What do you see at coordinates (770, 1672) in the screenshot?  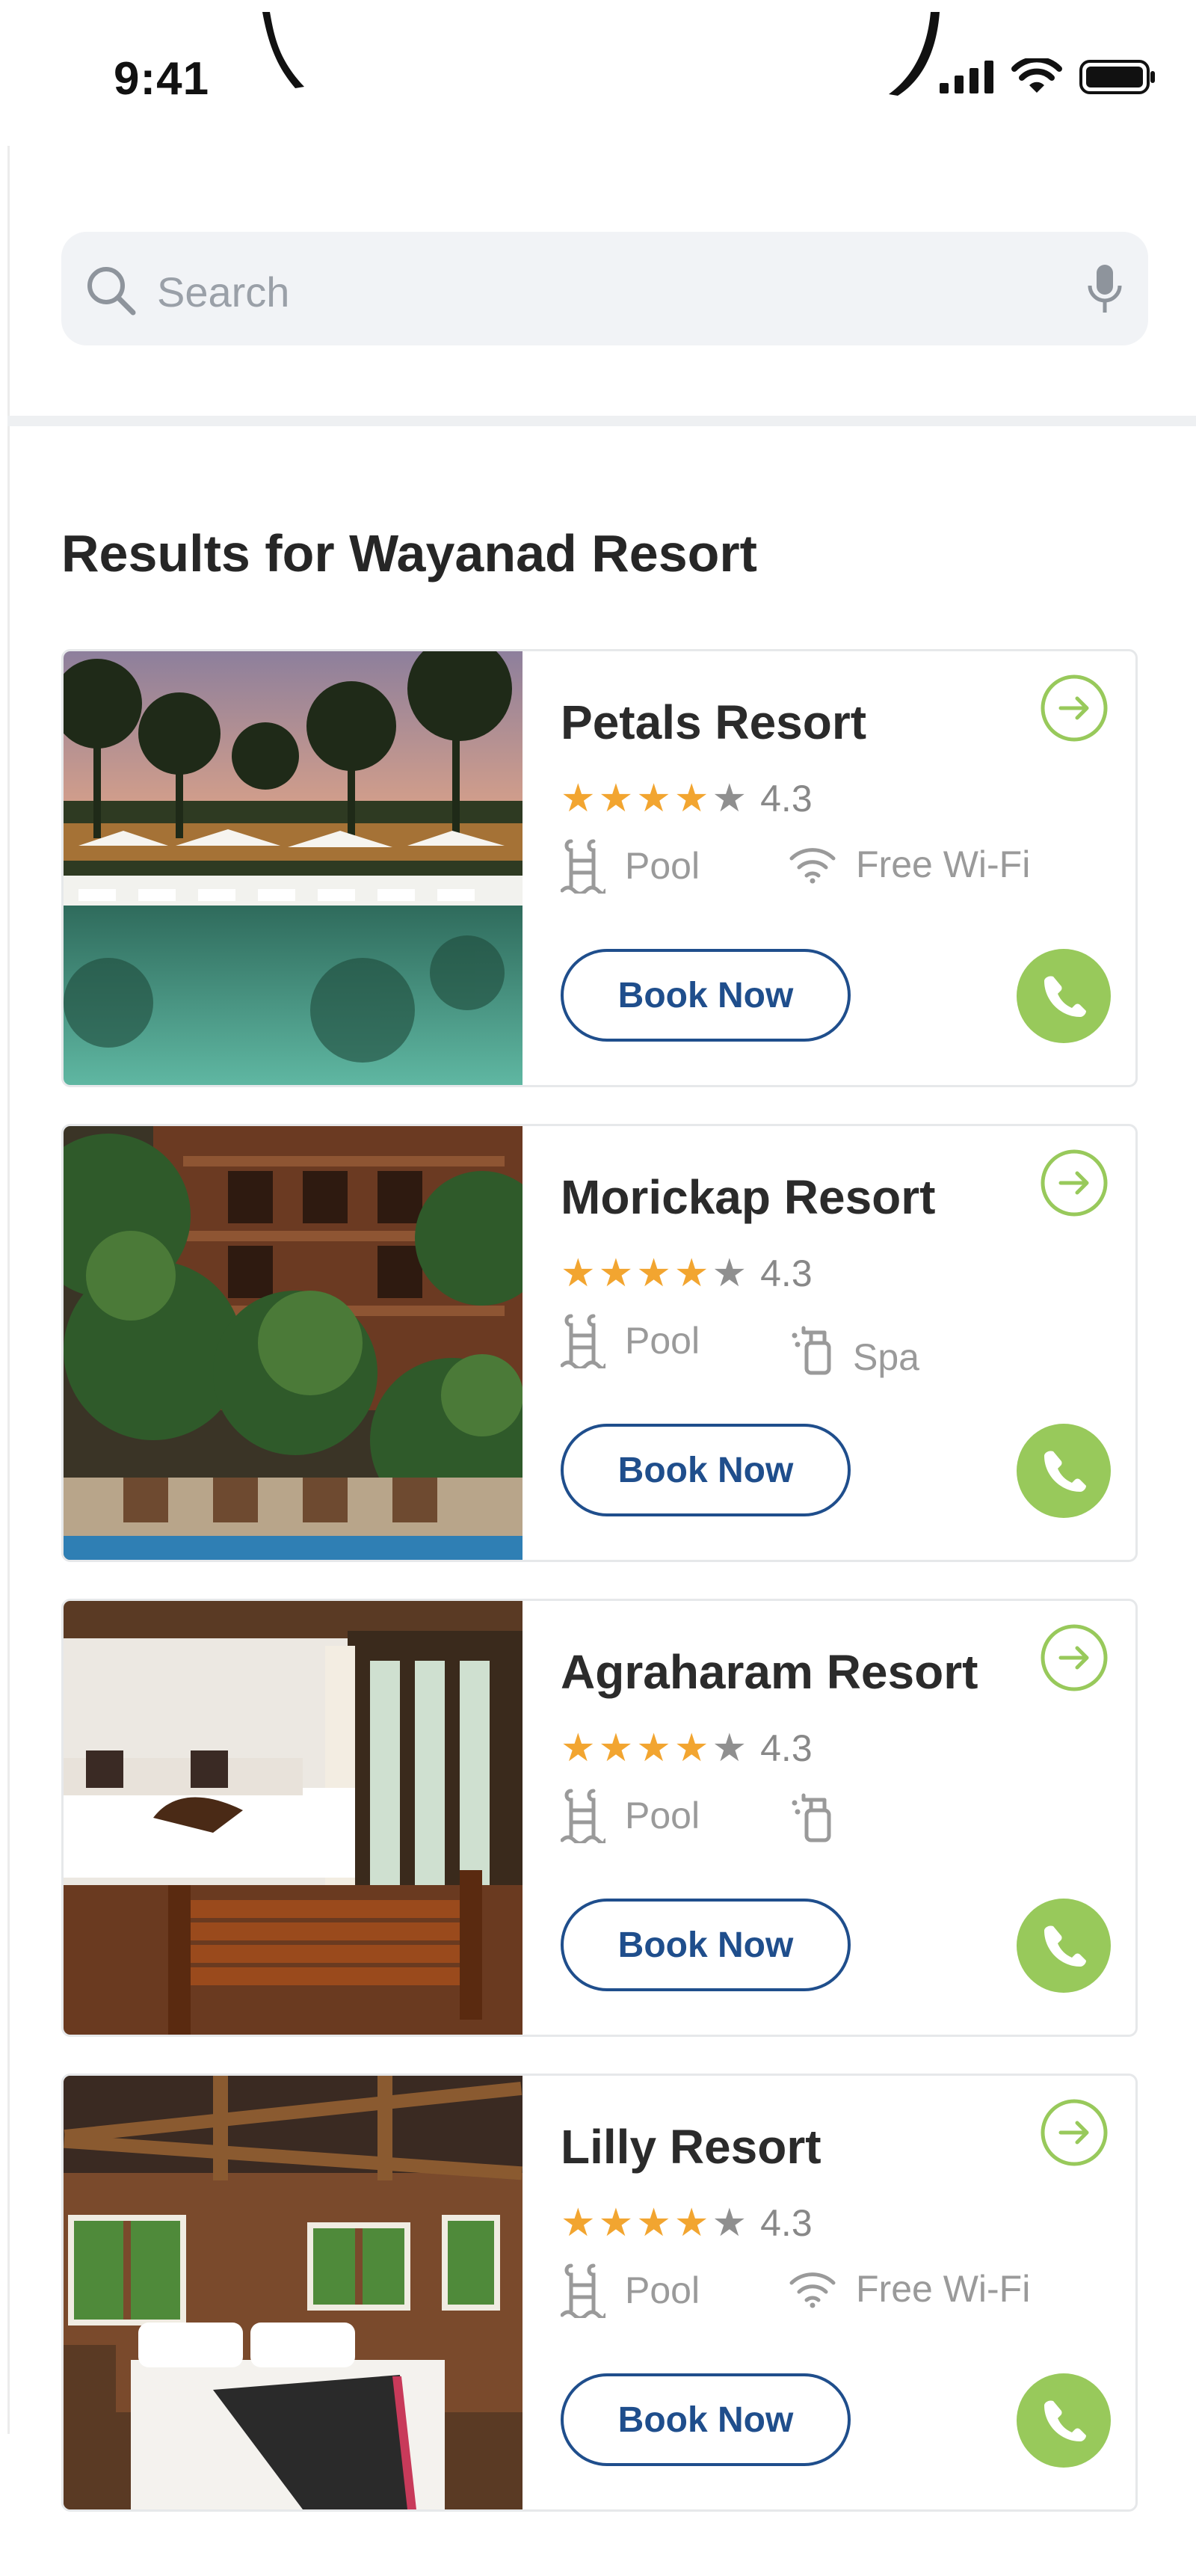 I see `resort-name: Agraharam Resort` at bounding box center [770, 1672].